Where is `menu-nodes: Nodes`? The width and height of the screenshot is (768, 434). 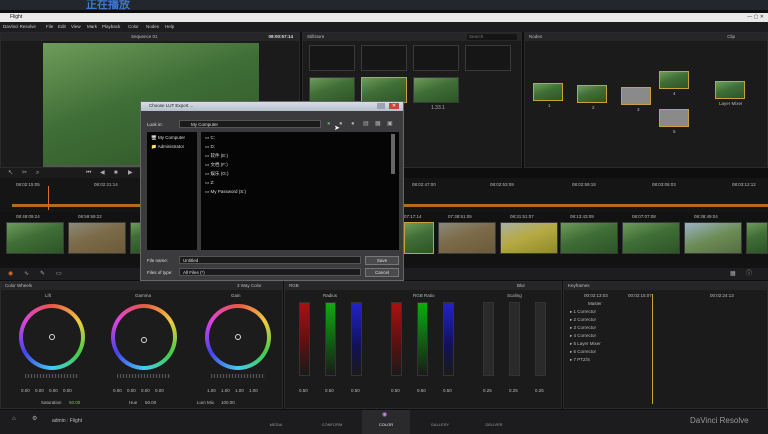
menu-nodes: Nodes is located at coordinates (152, 26).